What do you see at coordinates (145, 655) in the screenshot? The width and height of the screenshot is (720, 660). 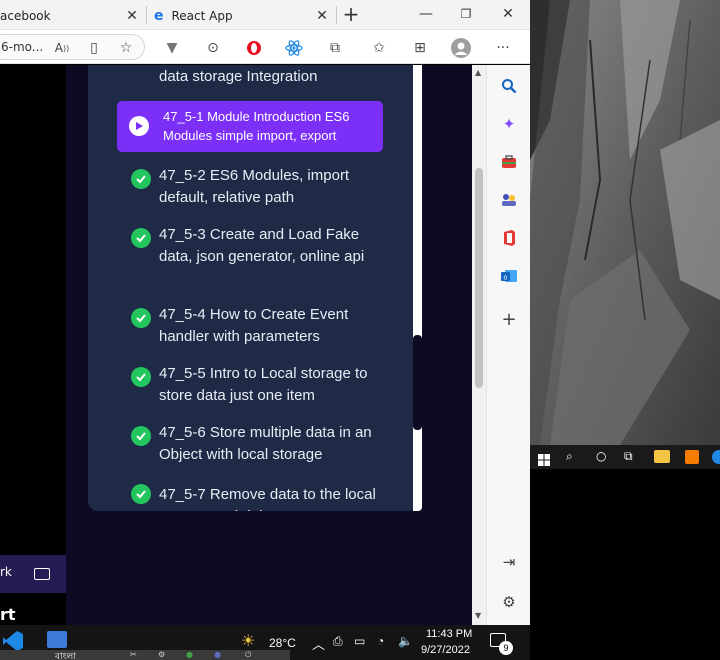 I see `secondary-taskbar-strip: বাংলা ✂ ⚙ ● ● ⏻` at bounding box center [145, 655].